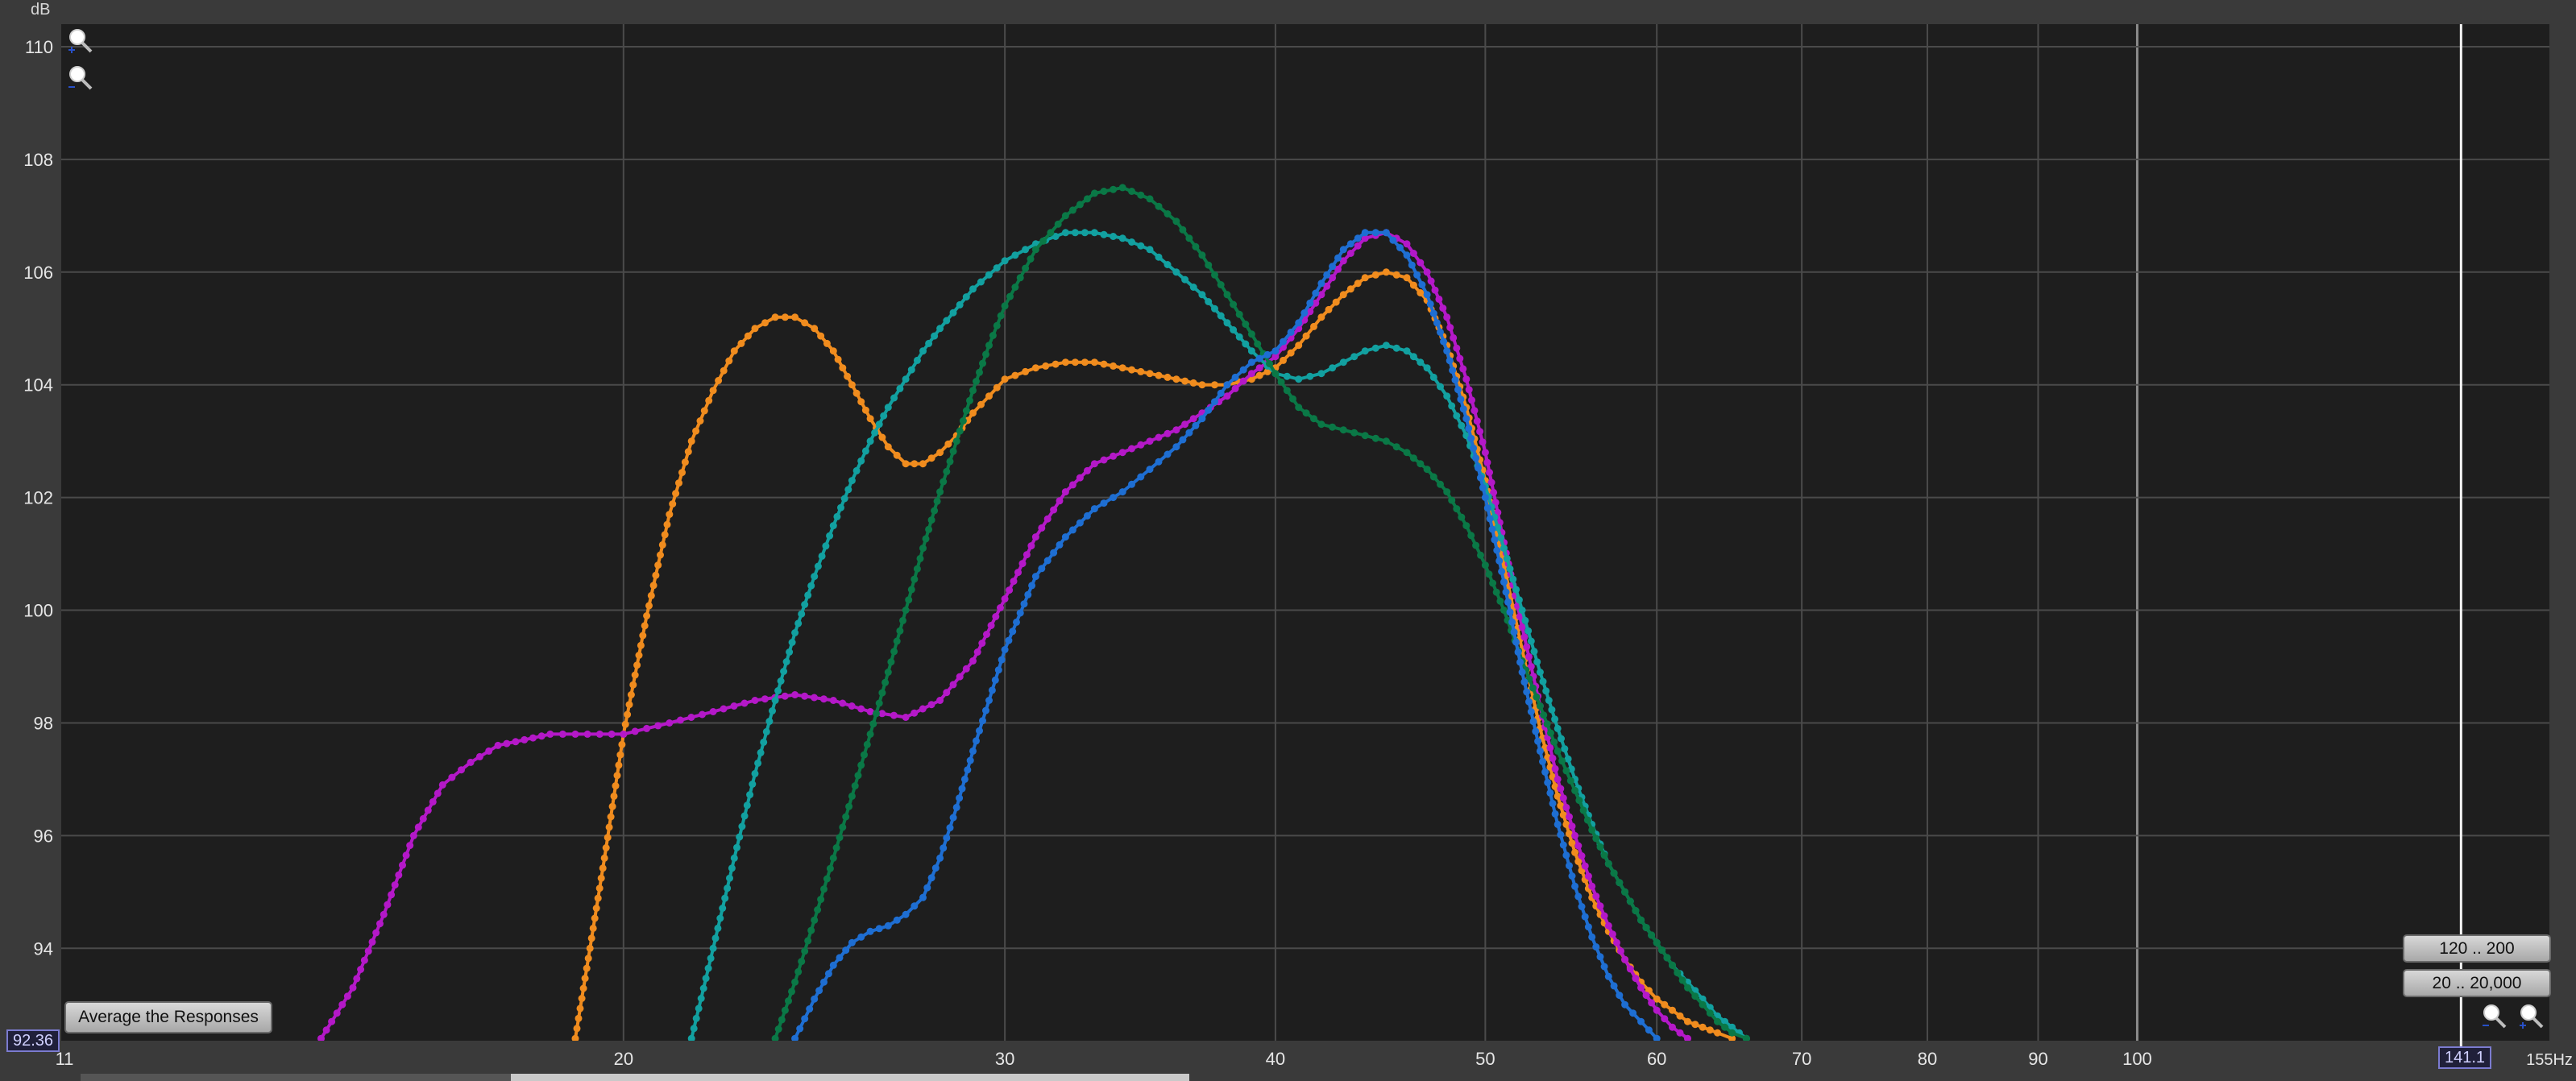  What do you see at coordinates (850, 1077) in the screenshot?
I see `horizontal-scrollbar-thumb` at bounding box center [850, 1077].